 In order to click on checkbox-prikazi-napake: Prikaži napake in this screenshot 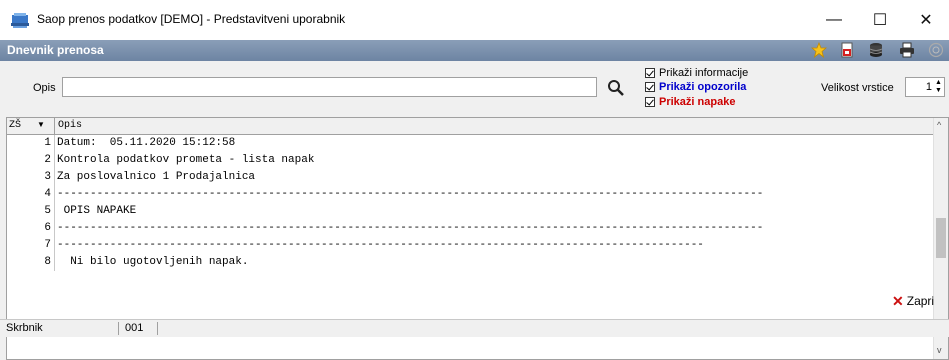, I will do `click(690, 101)`.